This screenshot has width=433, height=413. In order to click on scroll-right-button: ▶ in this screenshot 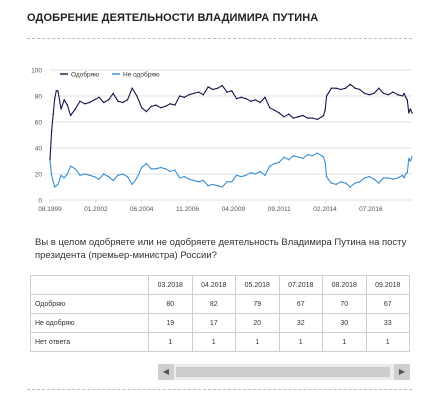, I will do `click(402, 372)`.